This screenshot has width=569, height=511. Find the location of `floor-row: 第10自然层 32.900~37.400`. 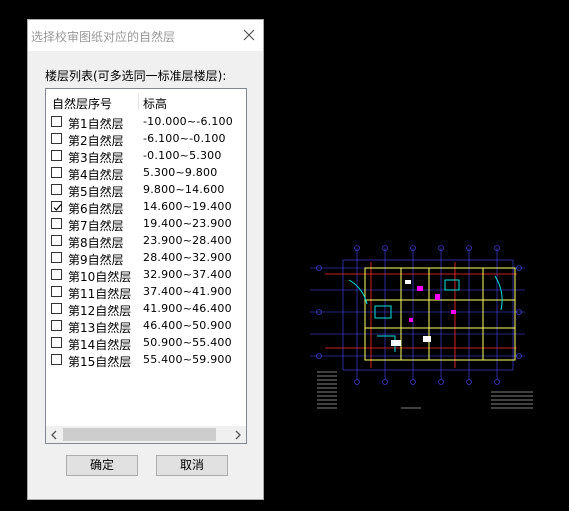

floor-row: 第10自然层 32.900~37.400 is located at coordinates (146, 275).